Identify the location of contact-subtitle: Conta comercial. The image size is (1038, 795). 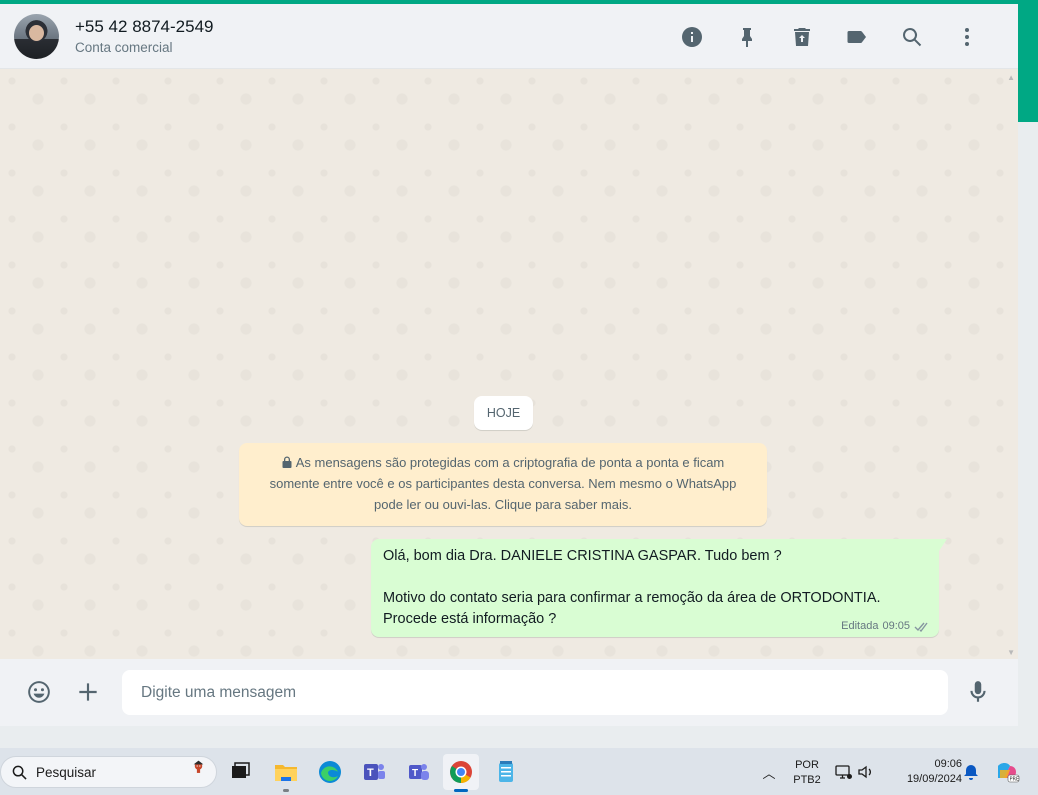
(124, 47).